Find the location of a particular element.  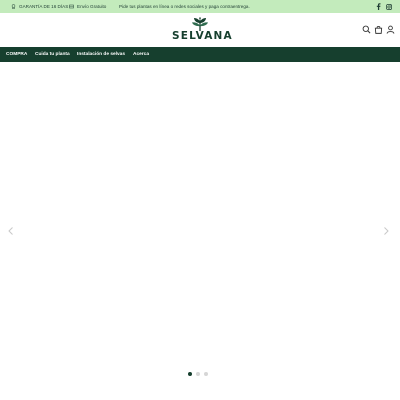

site-header: SELVANA is located at coordinates (200, 30).